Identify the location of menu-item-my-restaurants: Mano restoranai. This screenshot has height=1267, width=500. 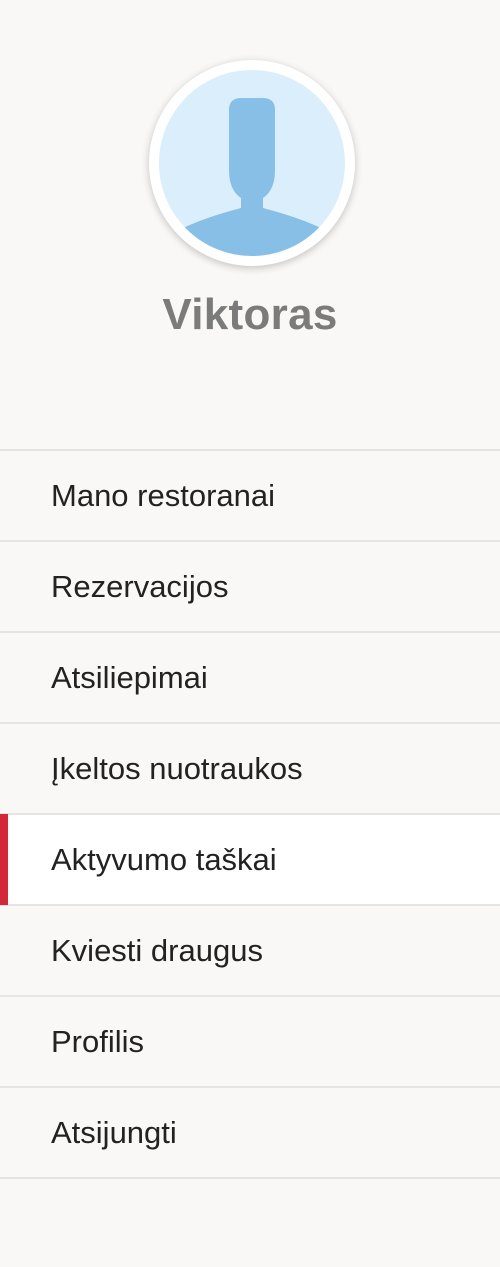
(250, 496).